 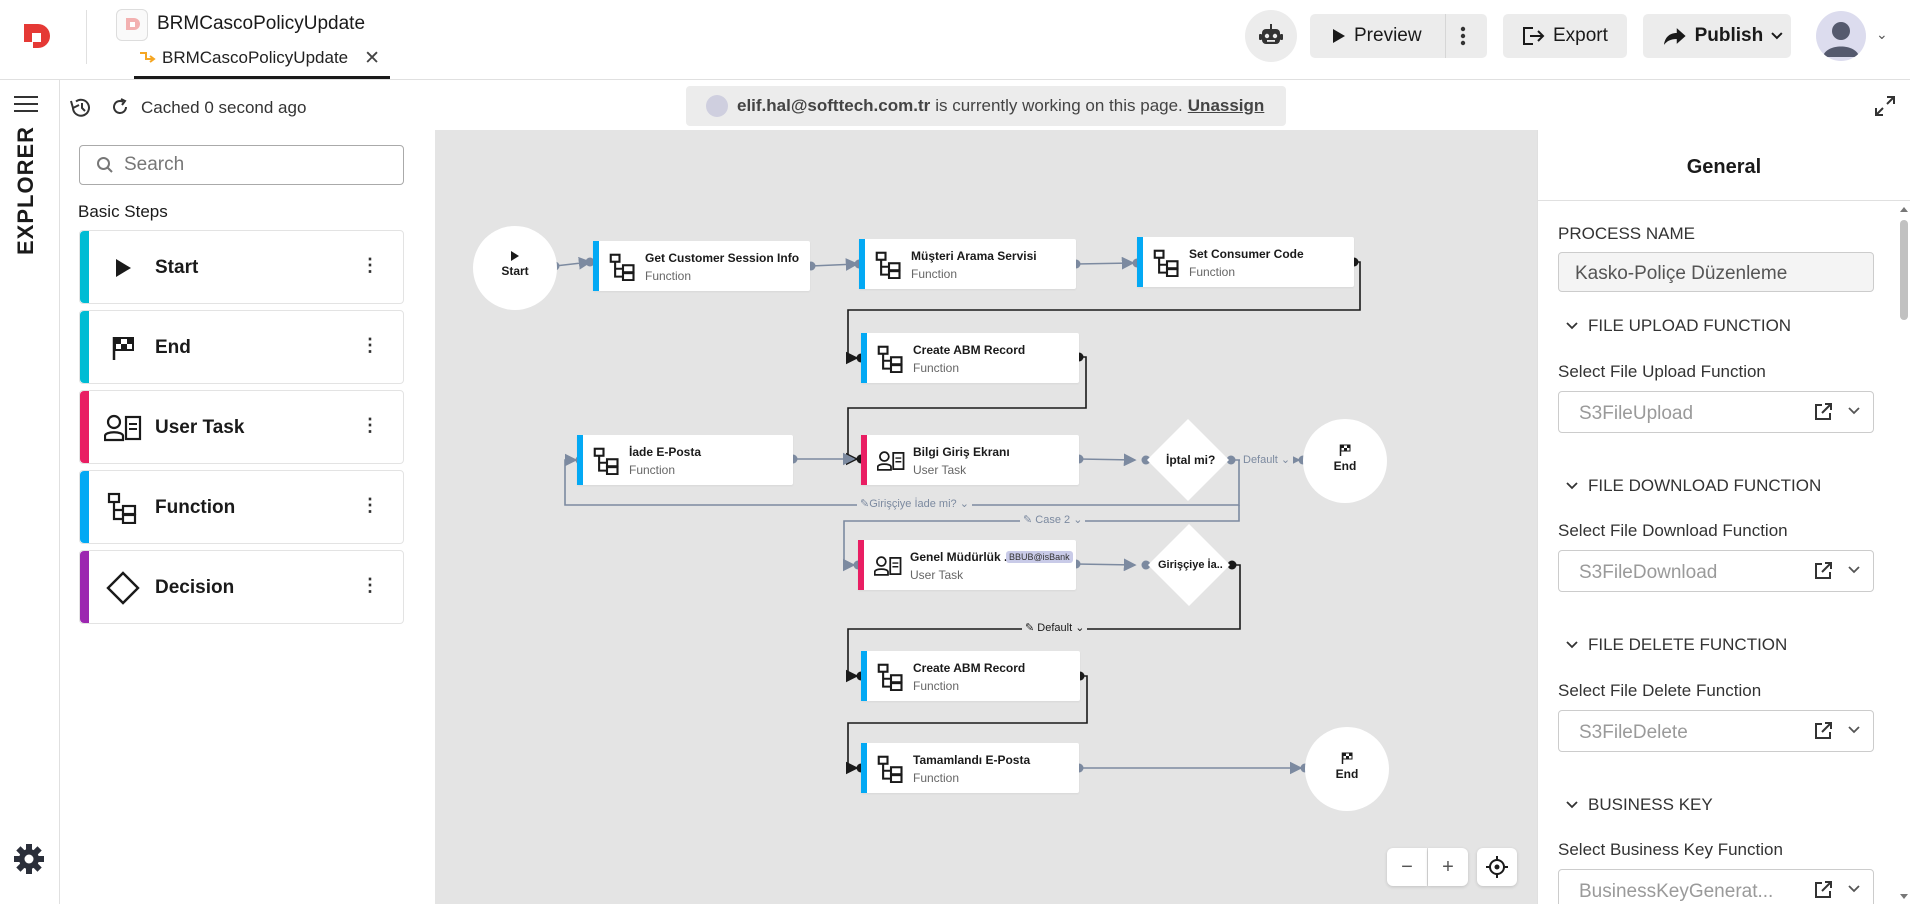 I want to click on file-delete-select: S3FileDelete, so click(x=1716, y=731).